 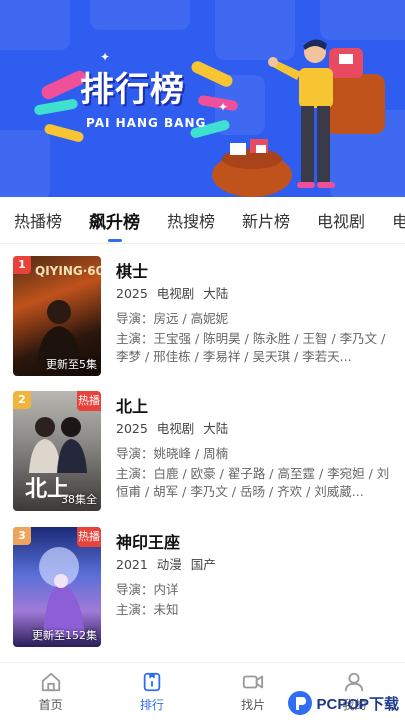 What do you see at coordinates (22, 536) in the screenshot?
I see `rank-badge: 3` at bounding box center [22, 536].